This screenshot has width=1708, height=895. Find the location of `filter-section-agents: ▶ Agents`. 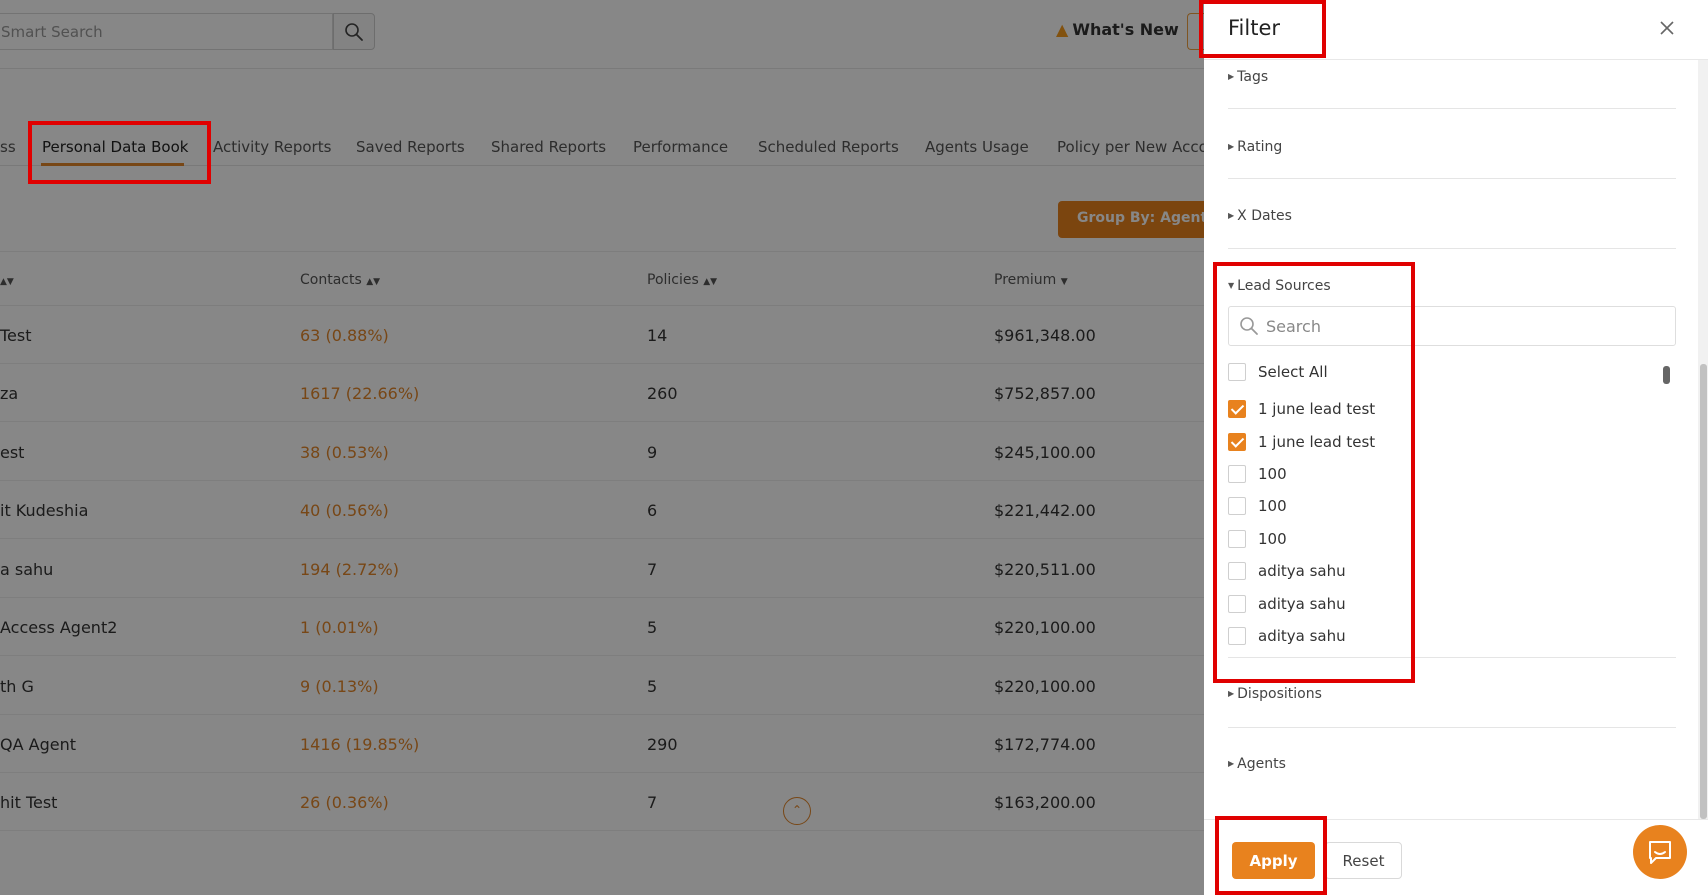

filter-section-agents: ▶ Agents is located at coordinates (1452, 758).